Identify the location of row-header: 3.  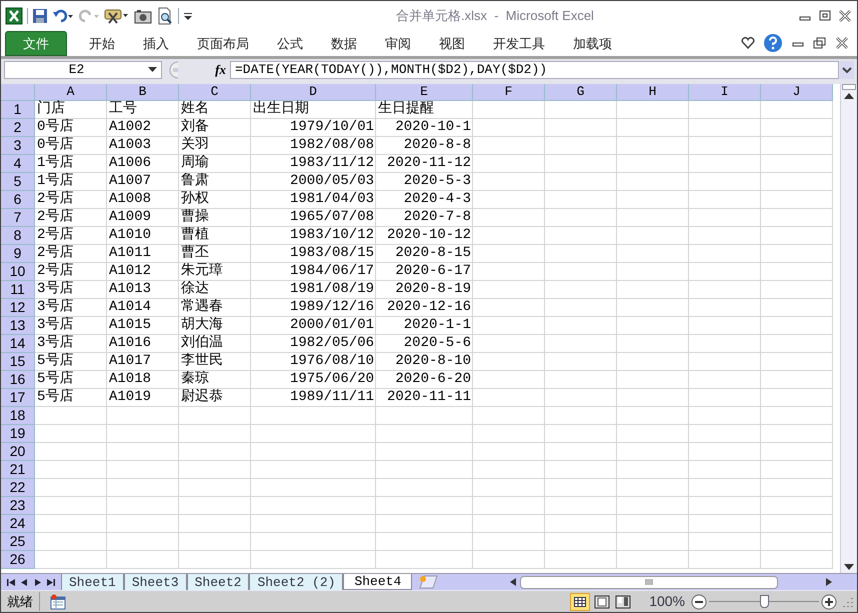
(18, 146).